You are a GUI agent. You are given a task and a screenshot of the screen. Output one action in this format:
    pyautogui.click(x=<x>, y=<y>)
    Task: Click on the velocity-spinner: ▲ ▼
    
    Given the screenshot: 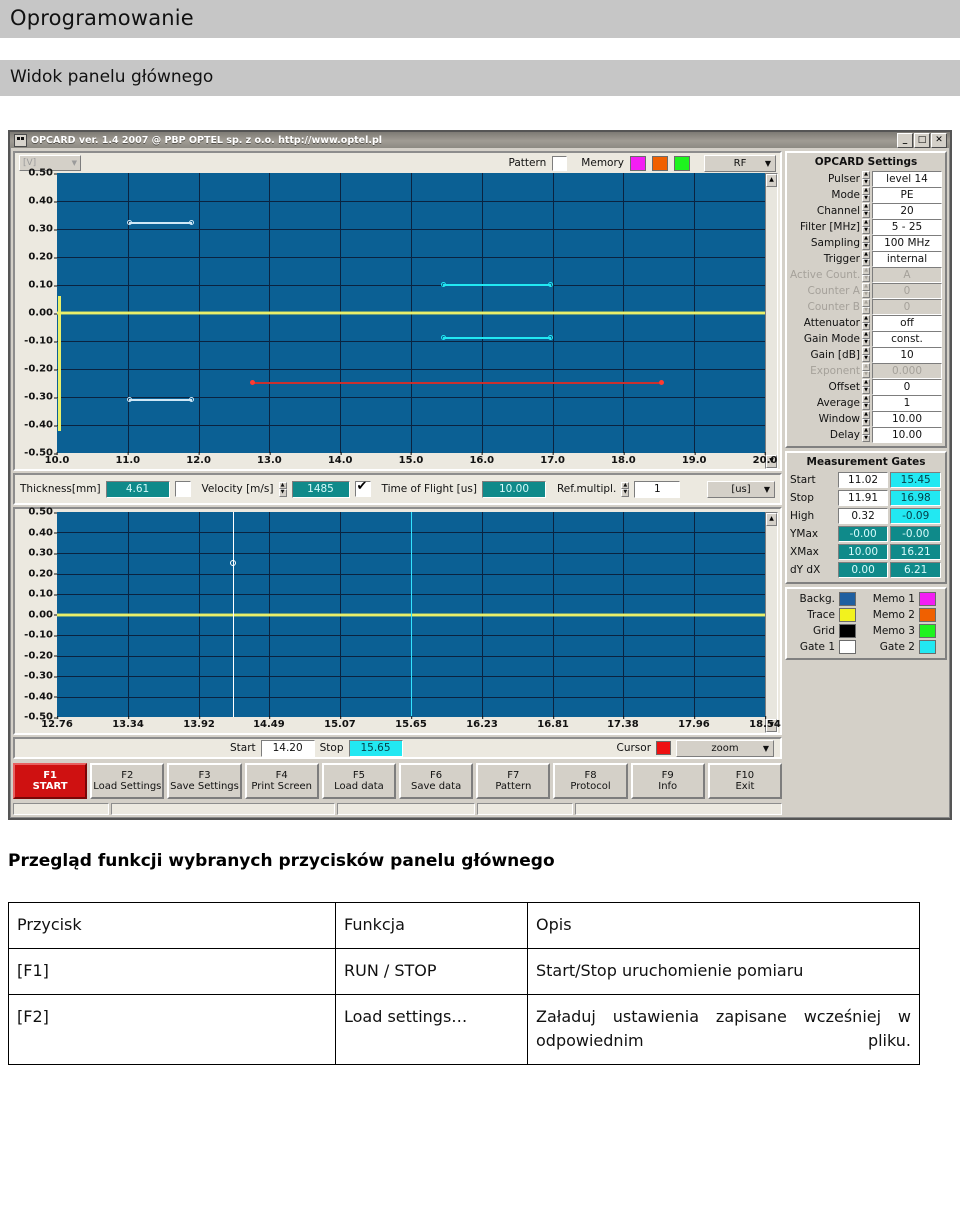 What is the action you would take?
    pyautogui.click(x=282, y=489)
    